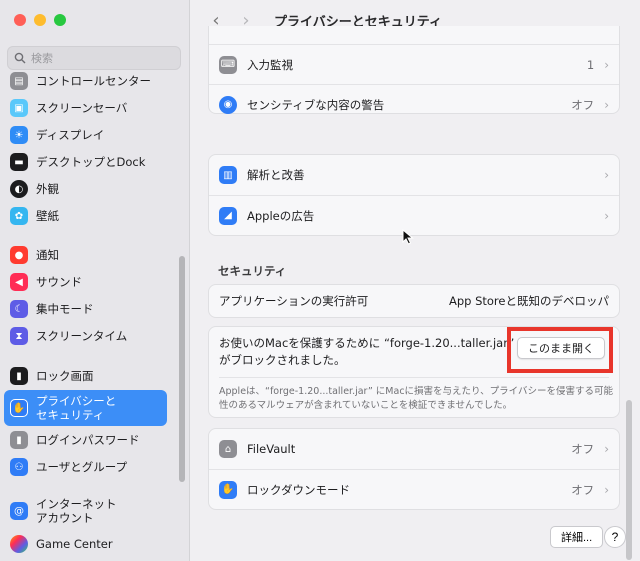 This screenshot has height=561, width=640. I want to click on sidebar-scrollbar, so click(182, 369).